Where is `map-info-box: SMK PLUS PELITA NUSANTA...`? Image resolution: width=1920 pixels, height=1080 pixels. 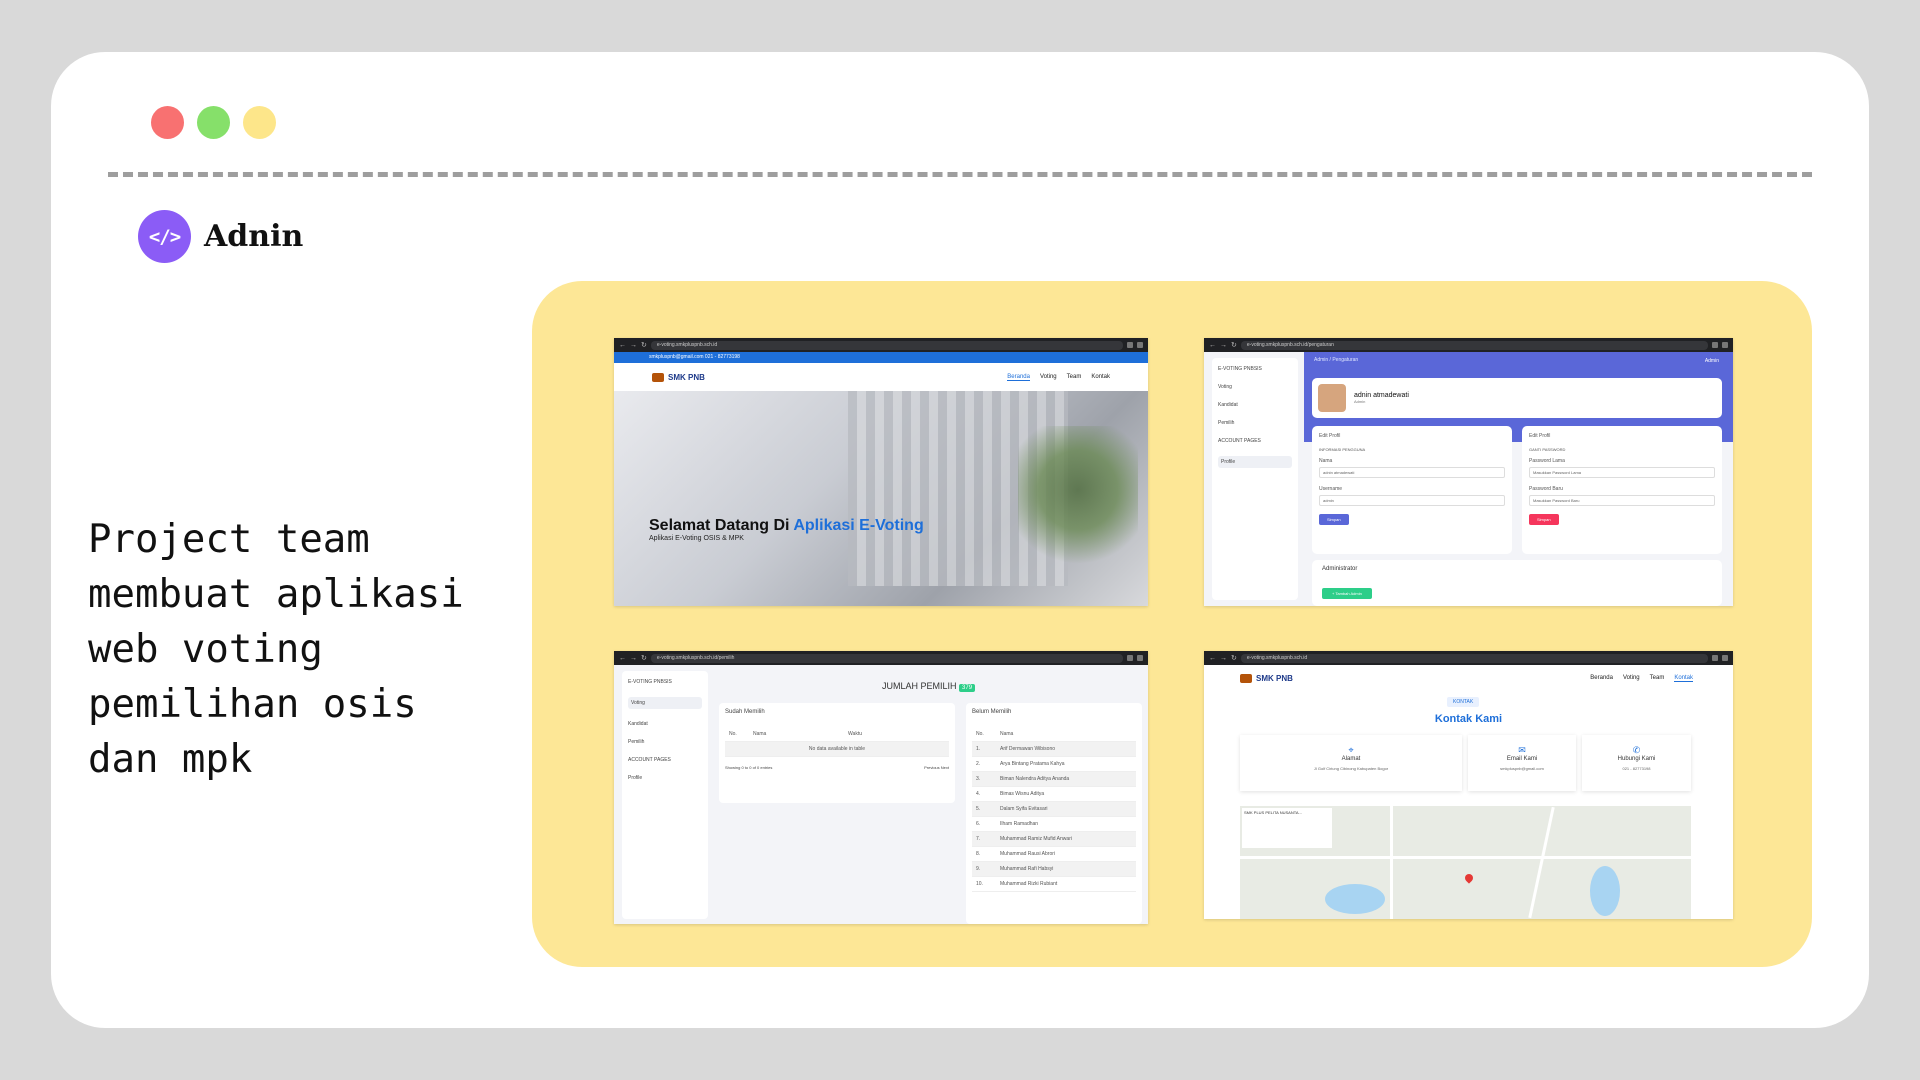 map-info-box: SMK PLUS PELITA NUSANTA... is located at coordinates (1287, 828).